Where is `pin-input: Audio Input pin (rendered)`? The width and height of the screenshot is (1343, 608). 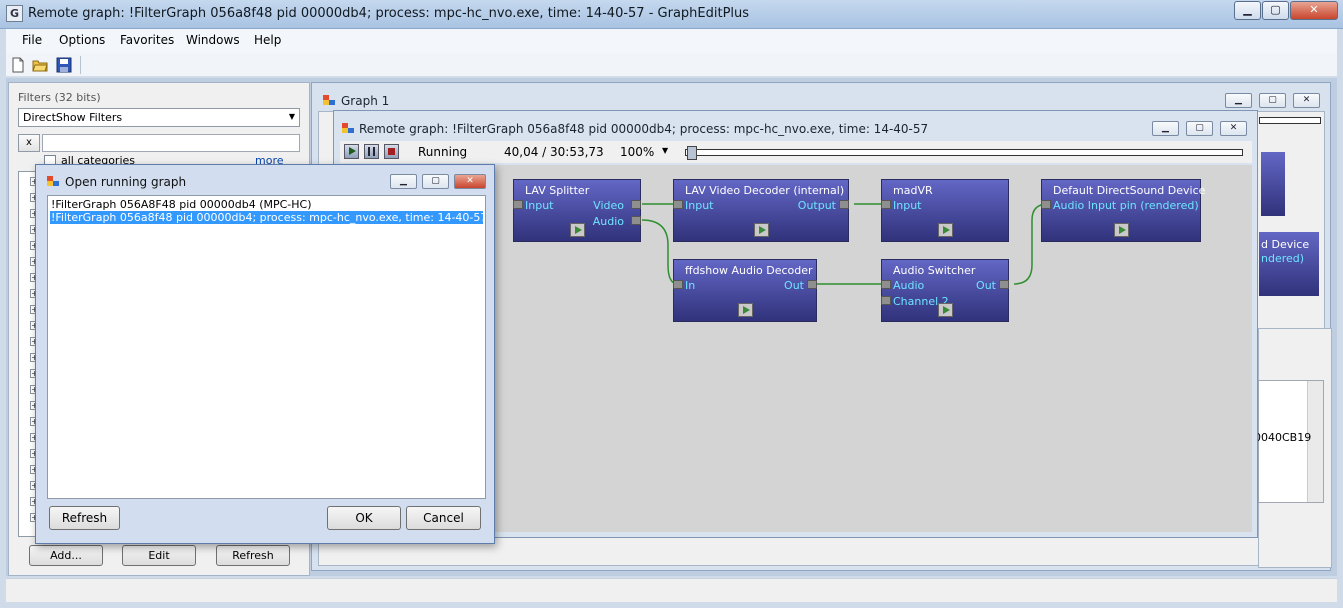 pin-input: Audio Input pin (rendered) is located at coordinates (1126, 205).